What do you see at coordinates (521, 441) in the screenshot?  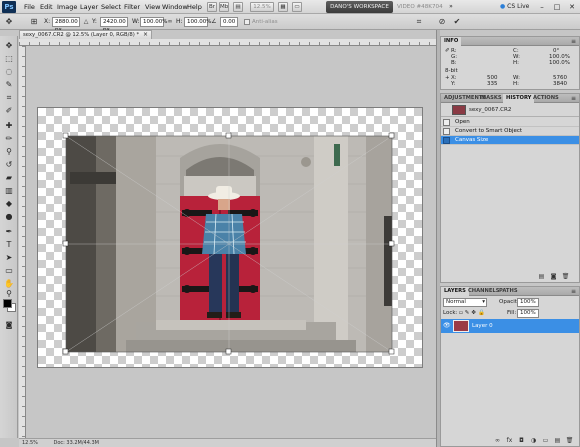 I see `layer-mask-icon: ◘` at bounding box center [521, 441].